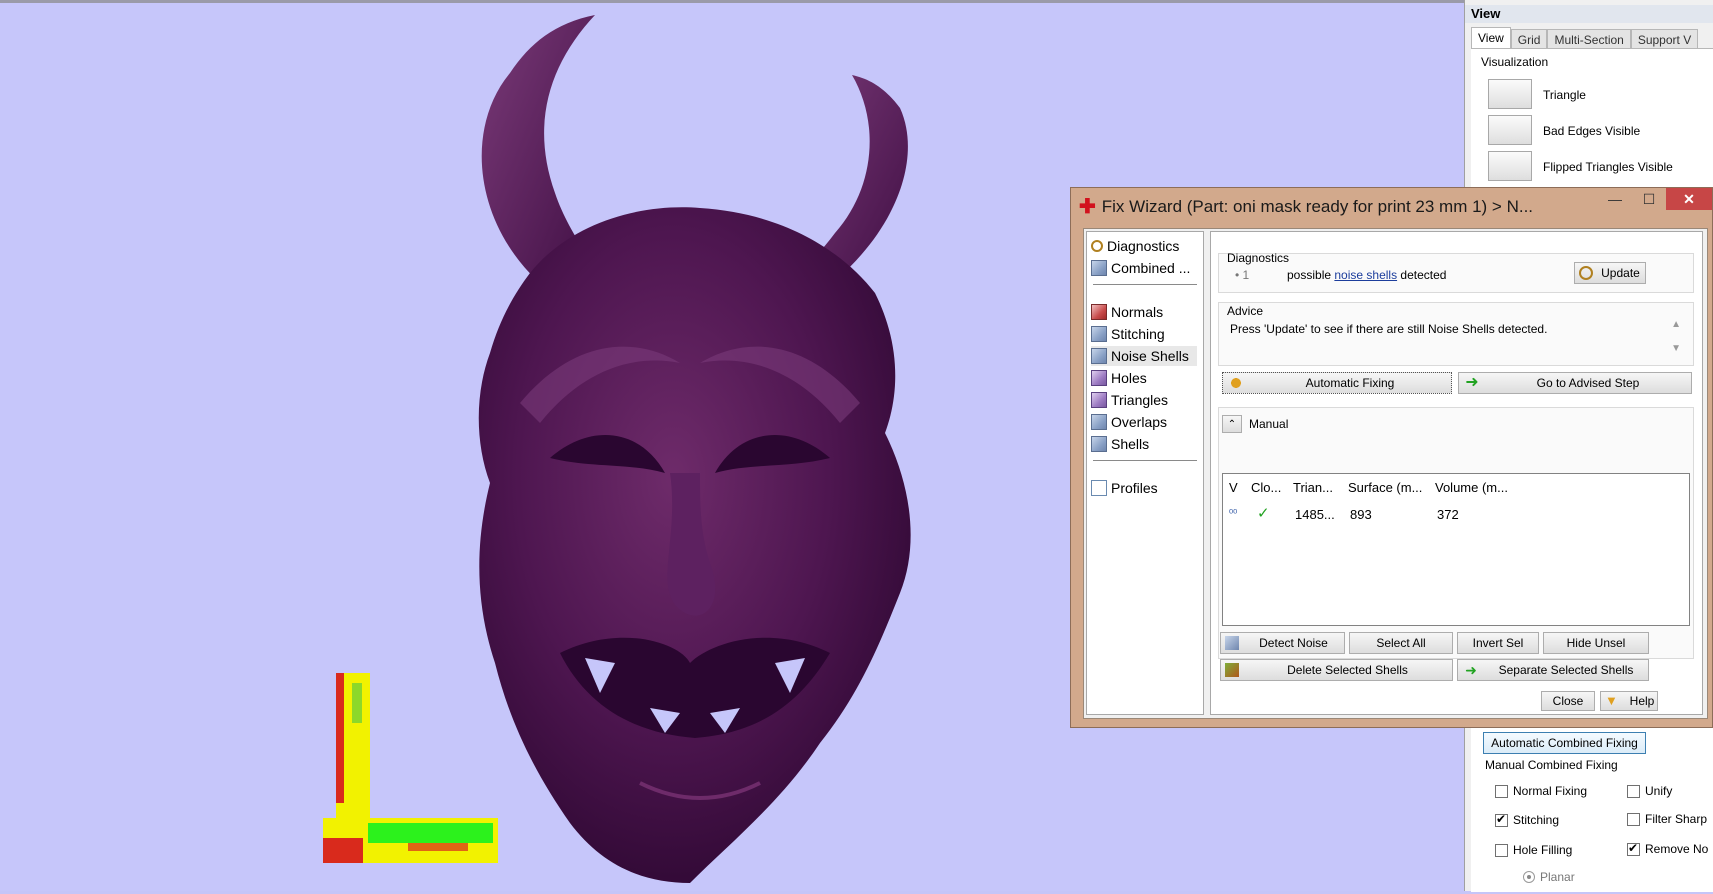 The height and width of the screenshot is (894, 1713). What do you see at coordinates (1610, 273) in the screenshot?
I see `update-button: Update` at bounding box center [1610, 273].